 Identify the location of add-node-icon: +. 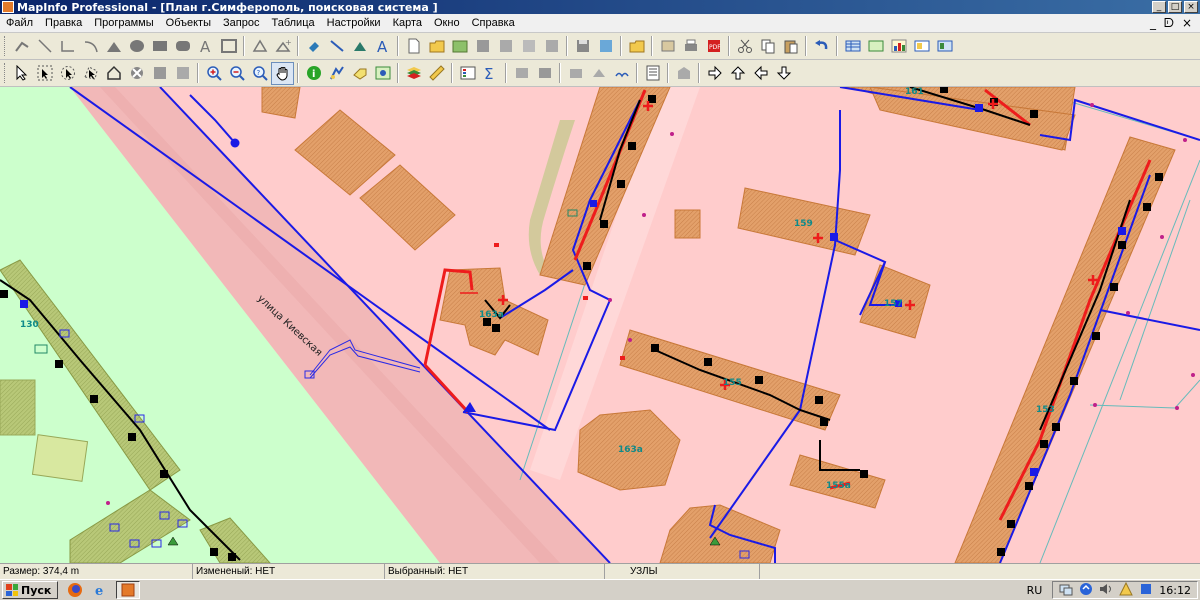
(282, 46).